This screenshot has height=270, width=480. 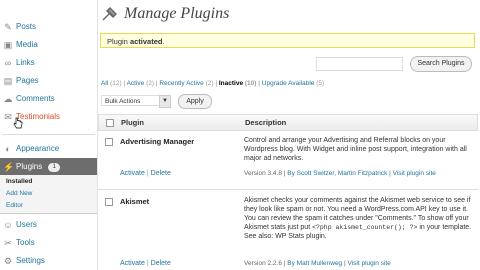 What do you see at coordinates (163, 41) in the screenshot?
I see `notice-suffix: .` at bounding box center [163, 41].